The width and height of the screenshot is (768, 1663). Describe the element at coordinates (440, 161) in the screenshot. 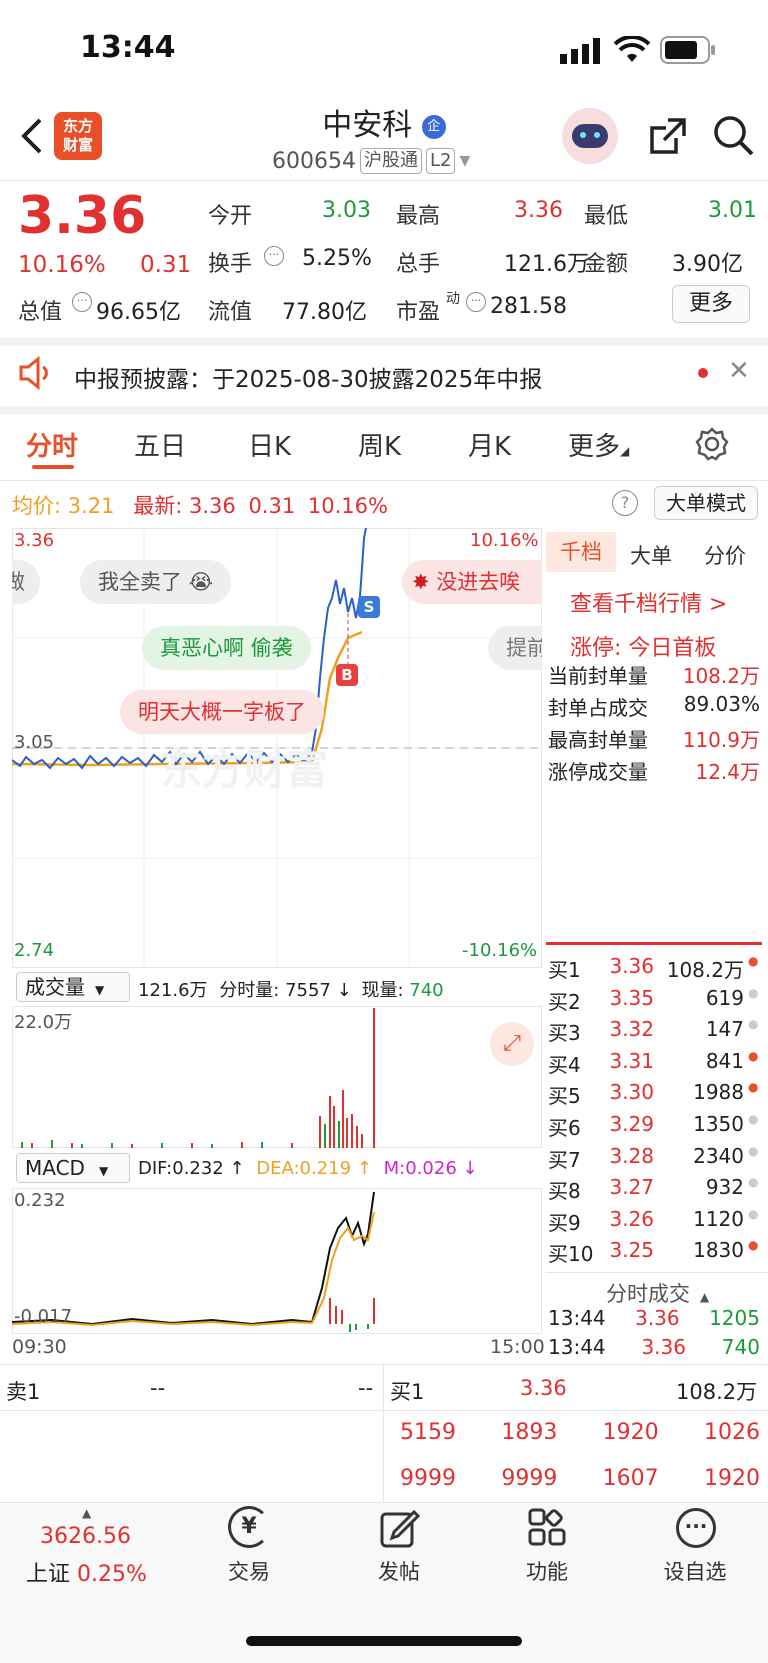

I see `l2-tag: L2` at that location.